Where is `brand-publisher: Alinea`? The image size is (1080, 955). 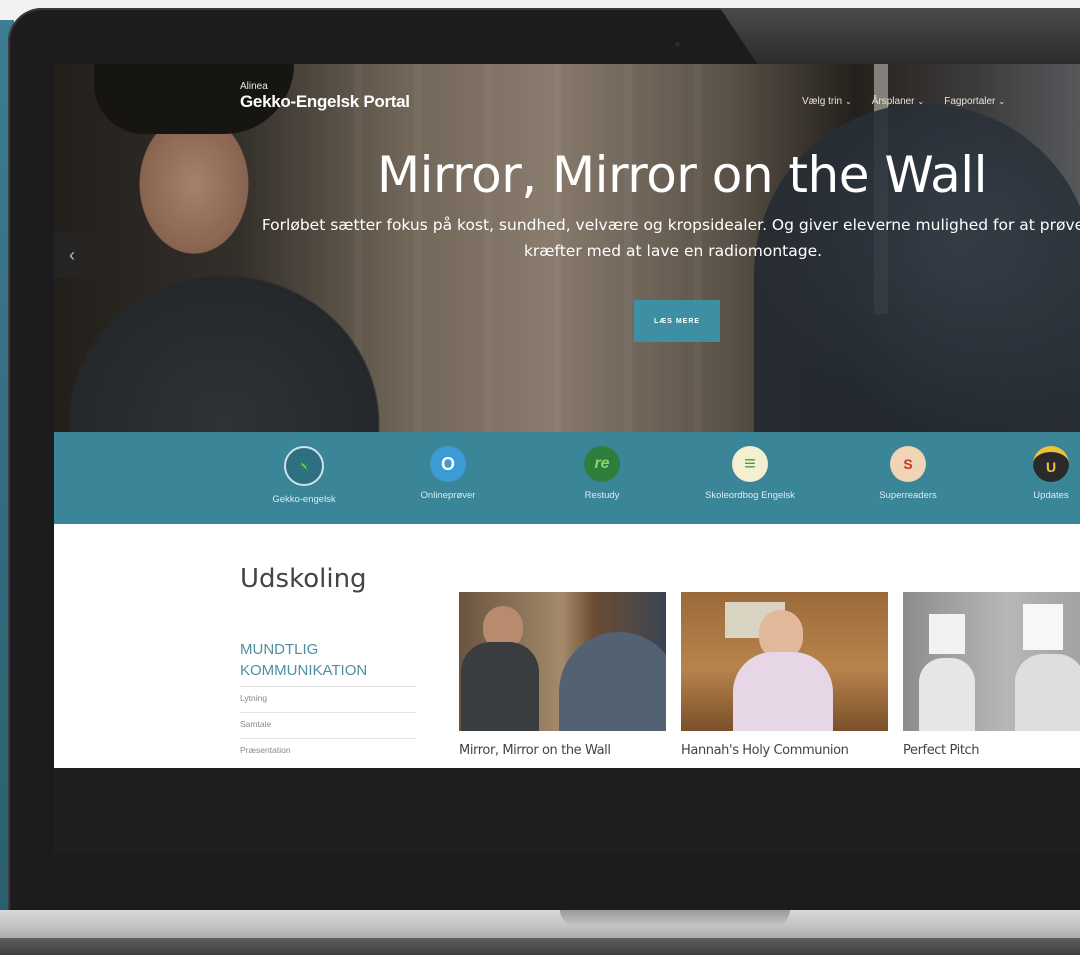
brand-publisher: Alinea is located at coordinates (254, 86).